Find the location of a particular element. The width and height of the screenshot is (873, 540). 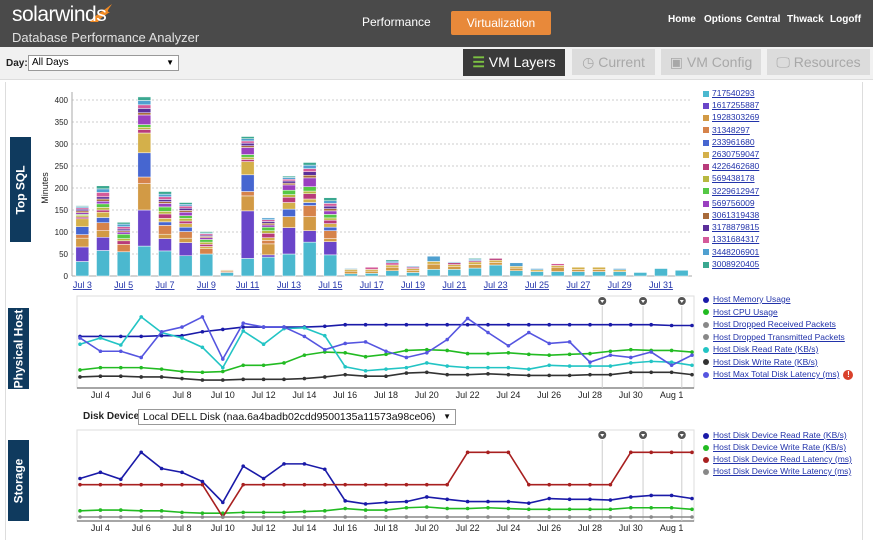

legend-item: 3448206901 is located at coordinates (731, 252).